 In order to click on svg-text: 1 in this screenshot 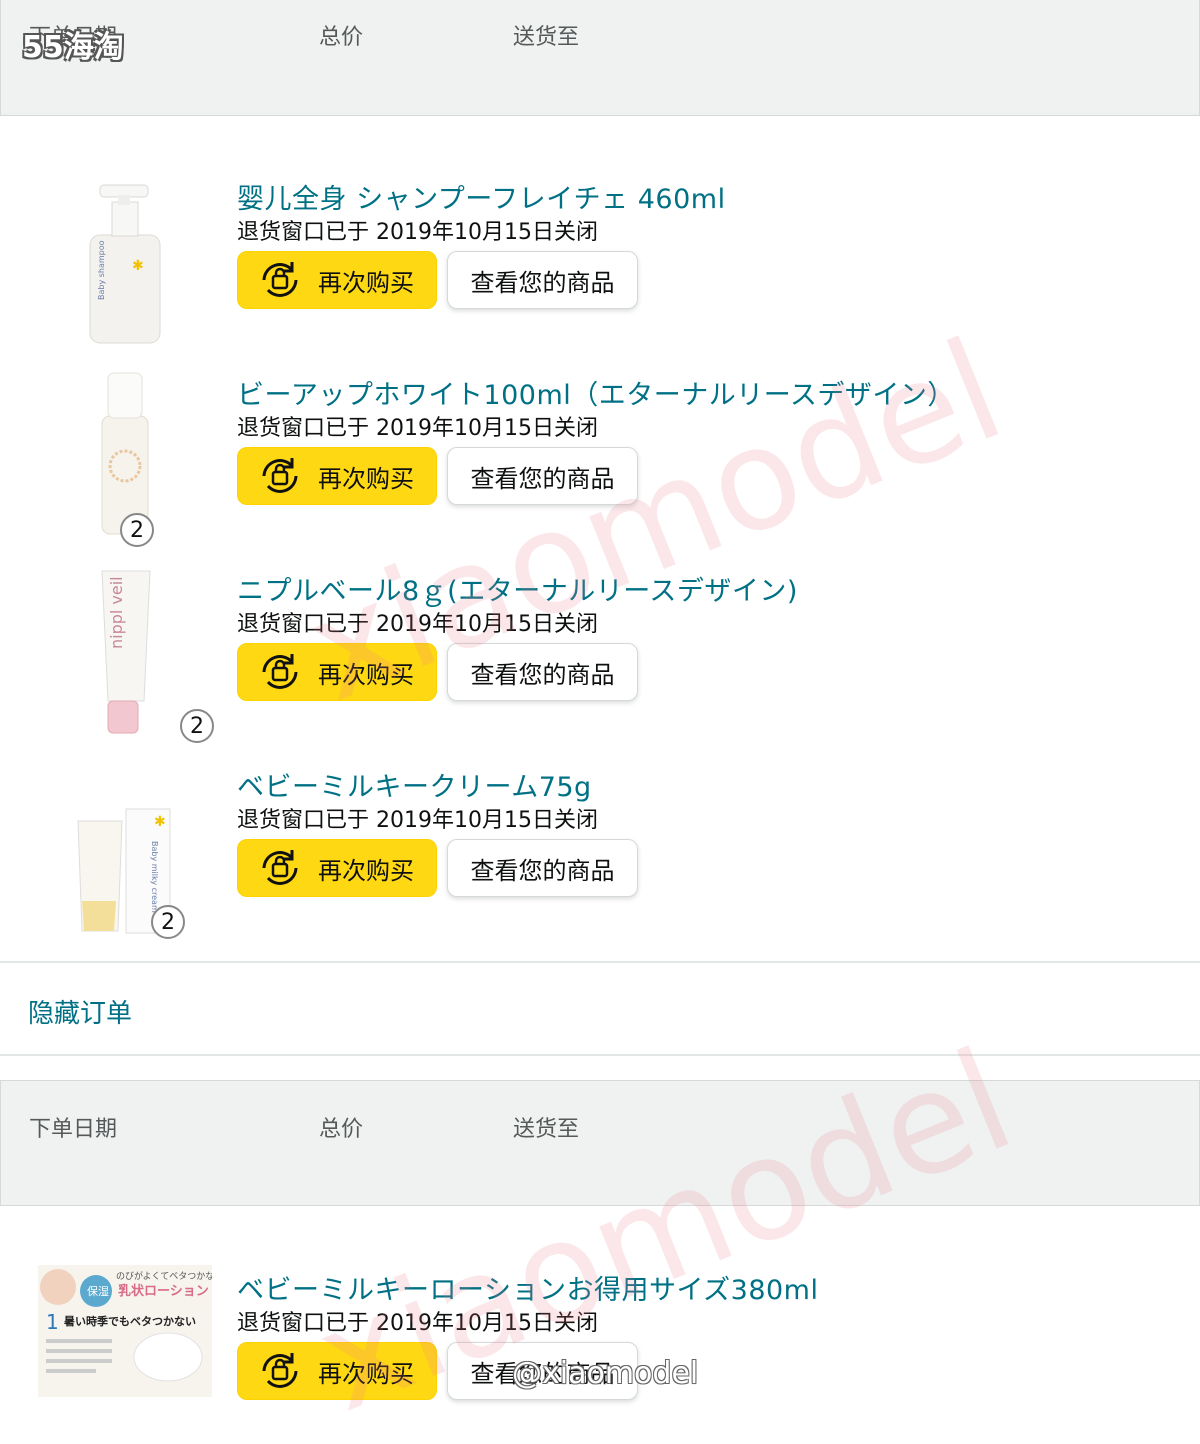, I will do `click(52, 1322)`.